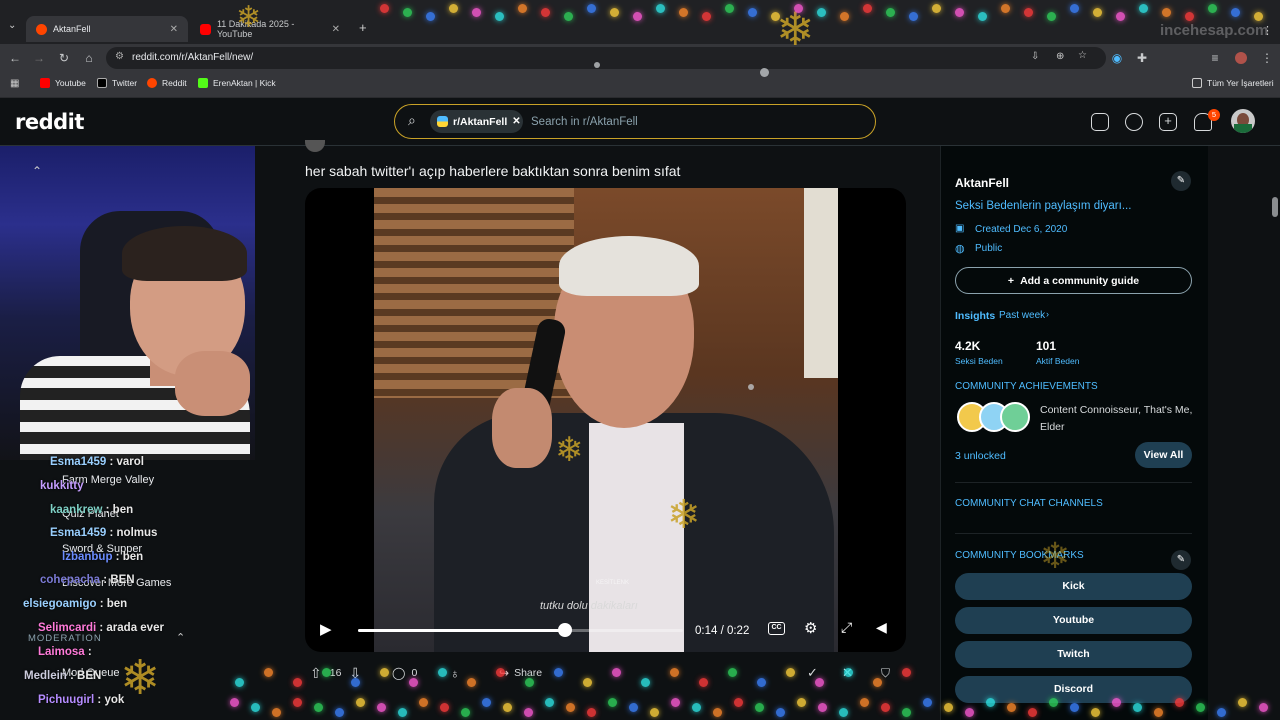 This screenshot has width=1280, height=720. What do you see at coordinates (203, 83) in the screenshot?
I see `kick-icon` at bounding box center [203, 83].